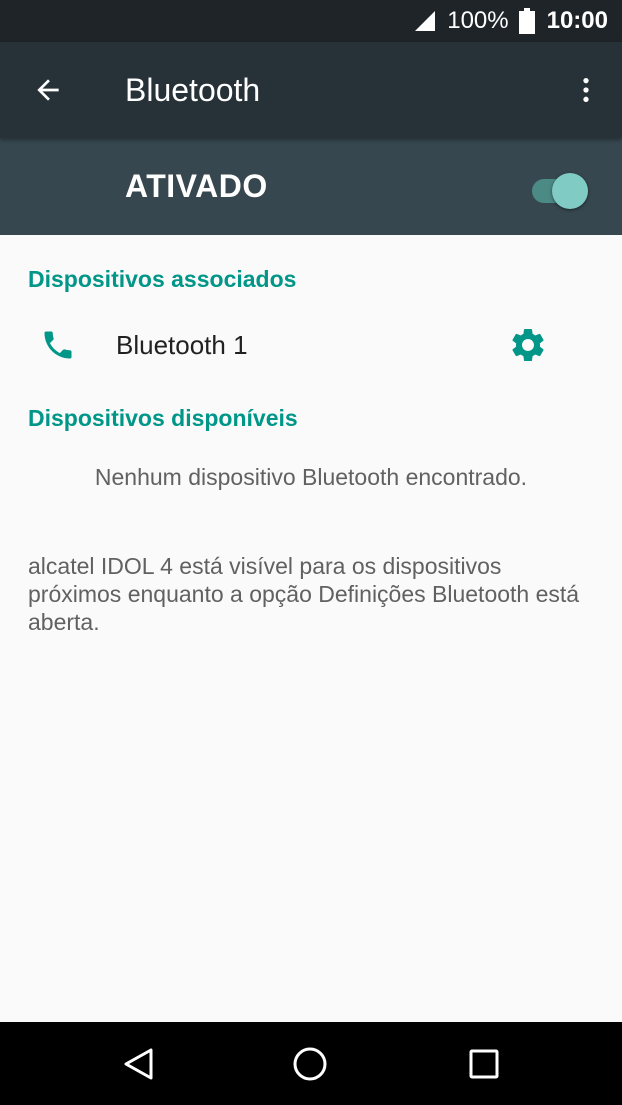 The image size is (622, 1105). What do you see at coordinates (163, 418) in the screenshot?
I see `available-devices-header: Dispositivos disponíveis` at bounding box center [163, 418].